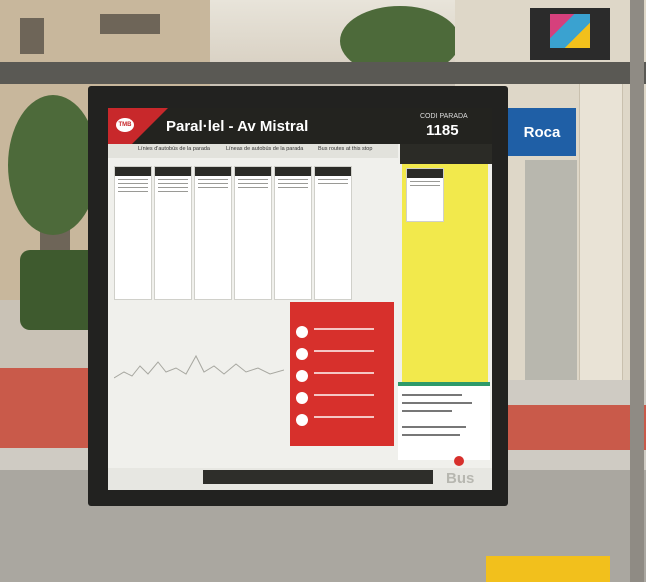 The image size is (646, 582). Describe the element at coordinates (237, 126) in the screenshot. I see `stop-name: Paral·lel - Av Mistral` at that location.